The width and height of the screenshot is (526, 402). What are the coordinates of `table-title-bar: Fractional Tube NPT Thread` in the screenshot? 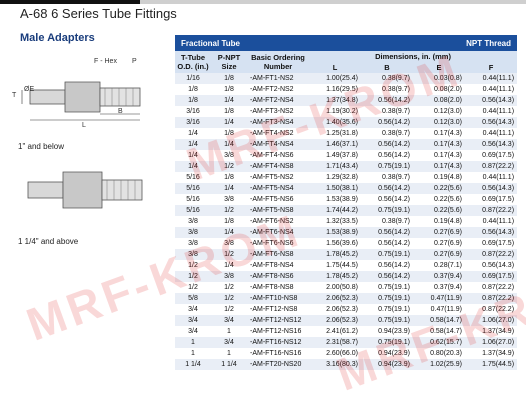 It's located at (346, 43).